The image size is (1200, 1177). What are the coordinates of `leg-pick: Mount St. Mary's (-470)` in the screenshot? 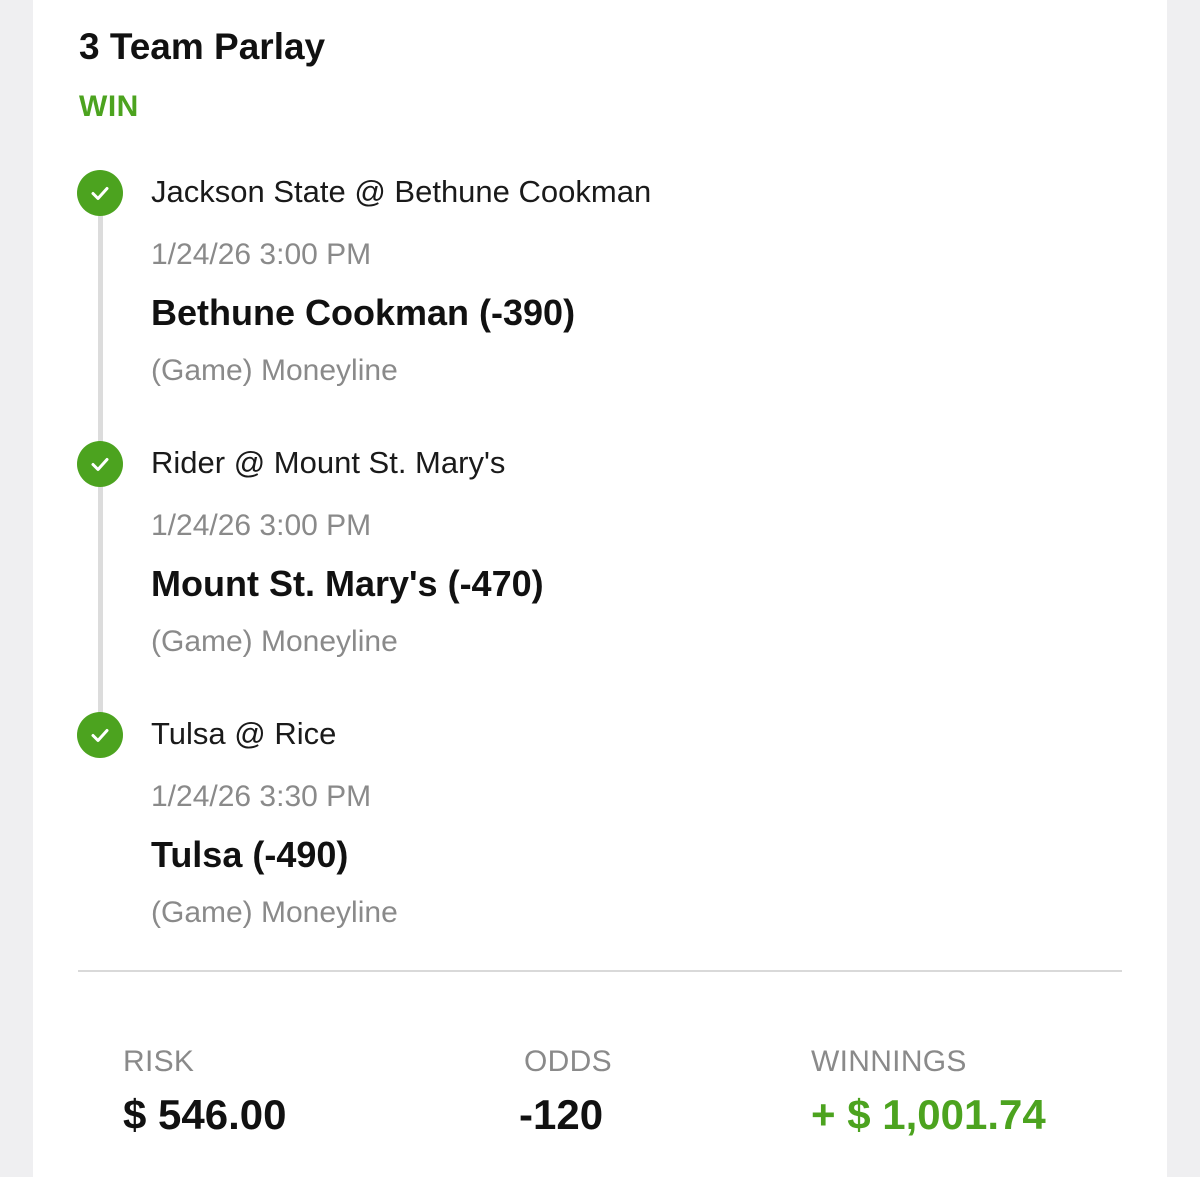 It's located at (347, 583).